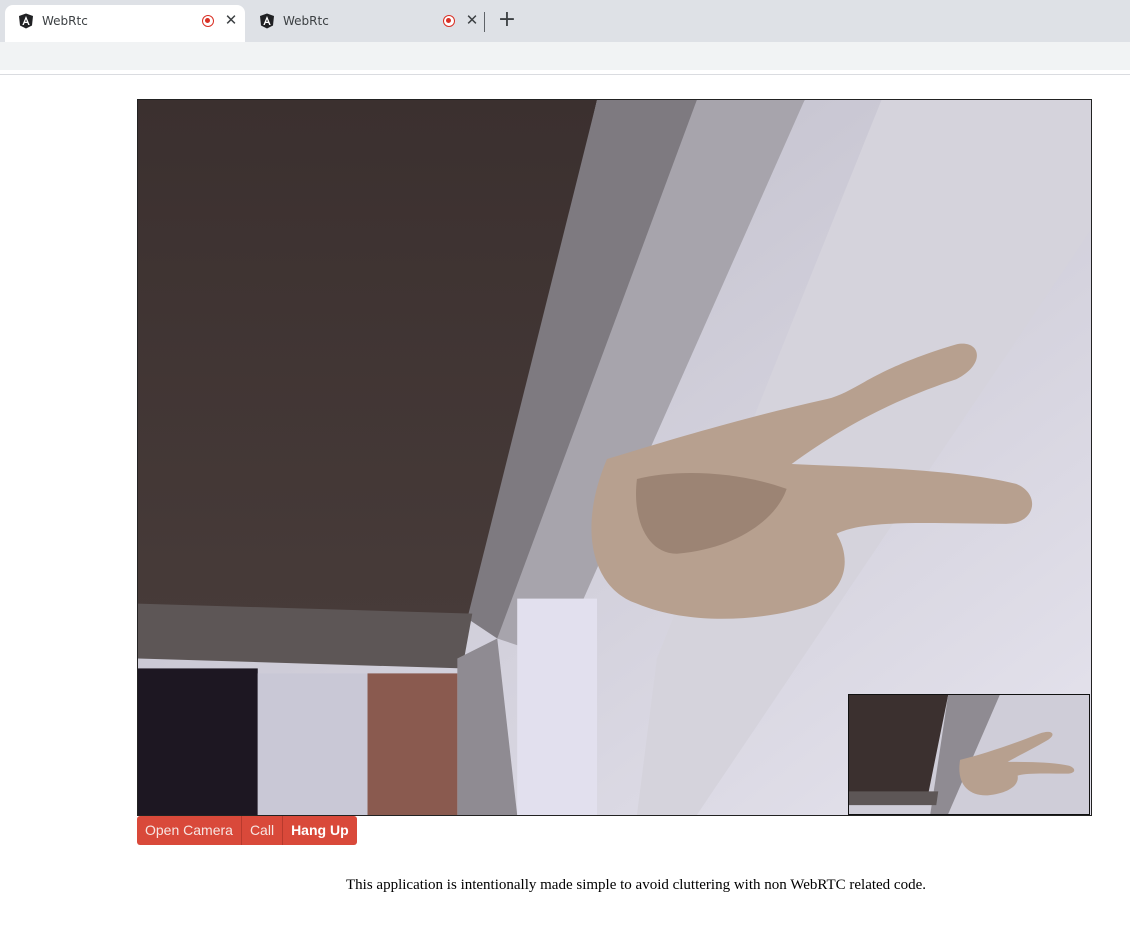  What do you see at coordinates (261, 830) in the screenshot?
I see `call-button: Call` at bounding box center [261, 830].